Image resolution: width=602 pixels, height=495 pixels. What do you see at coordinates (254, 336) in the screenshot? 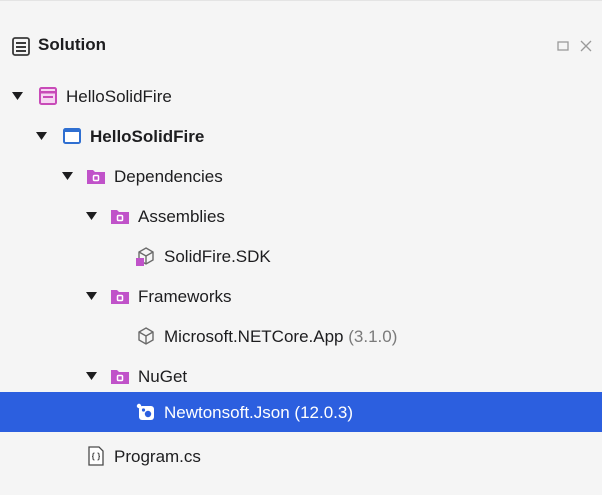
I see `package-name: Microsoft.NETCore.App` at bounding box center [254, 336].